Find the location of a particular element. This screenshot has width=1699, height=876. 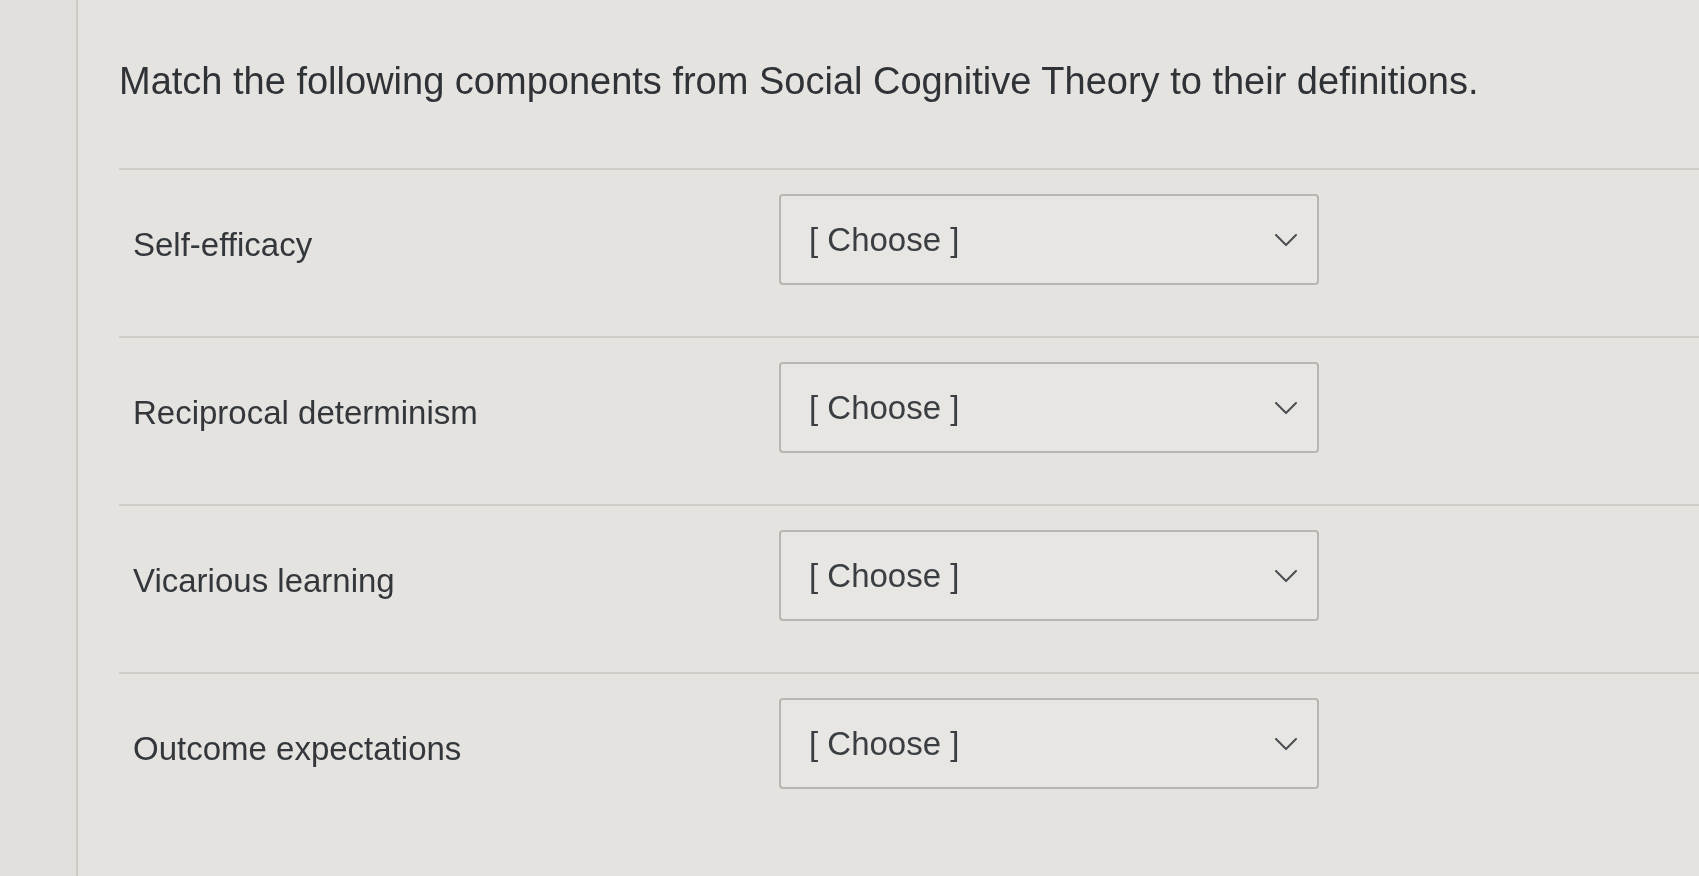

term-label: Outcome expectations is located at coordinates (297, 748).